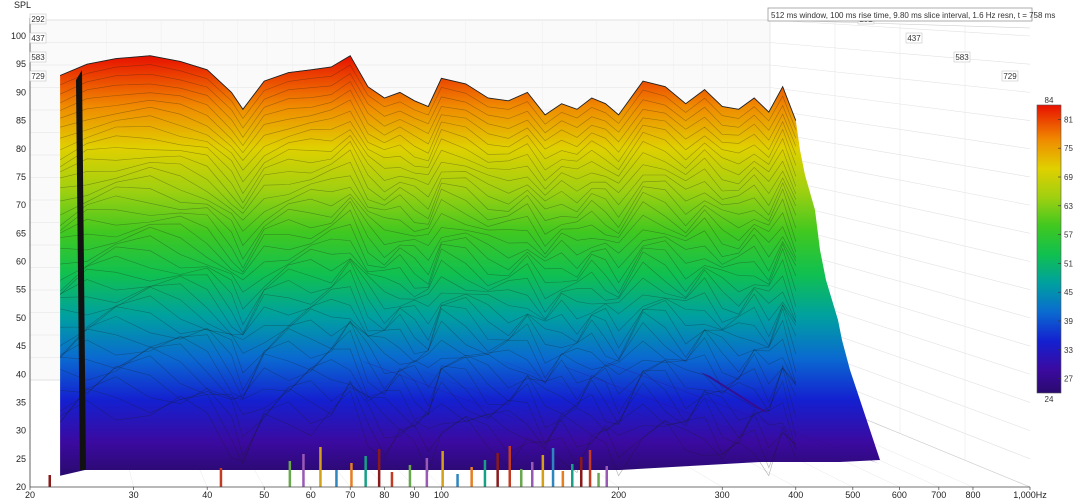 This screenshot has width=1082, height=500. I want to click on y-tick-label: 60, so click(21, 262).